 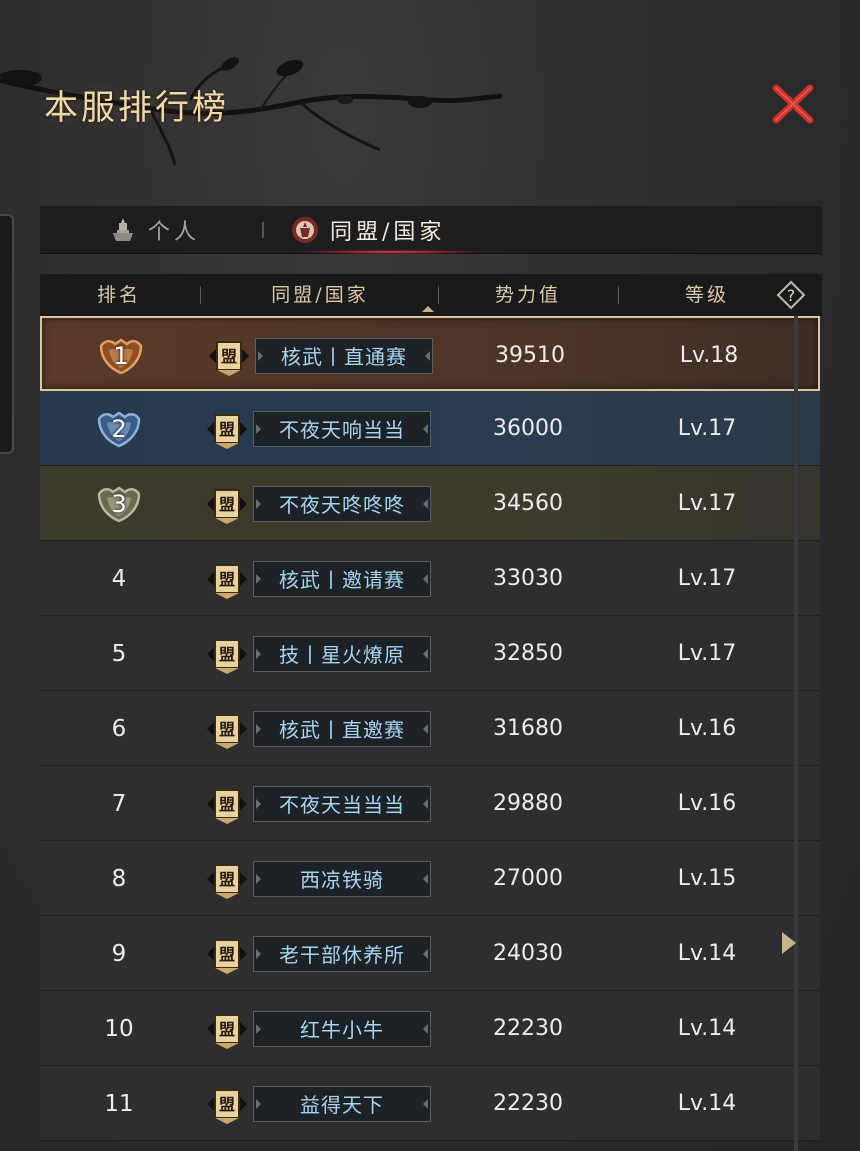 What do you see at coordinates (528, 503) in the screenshot?
I see `power-value: 34560` at bounding box center [528, 503].